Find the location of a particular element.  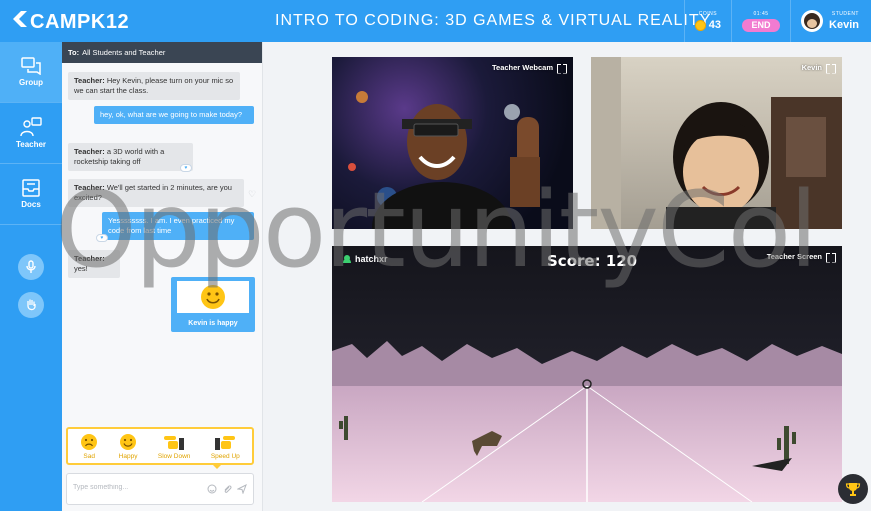

trophy-button is located at coordinates (853, 489).